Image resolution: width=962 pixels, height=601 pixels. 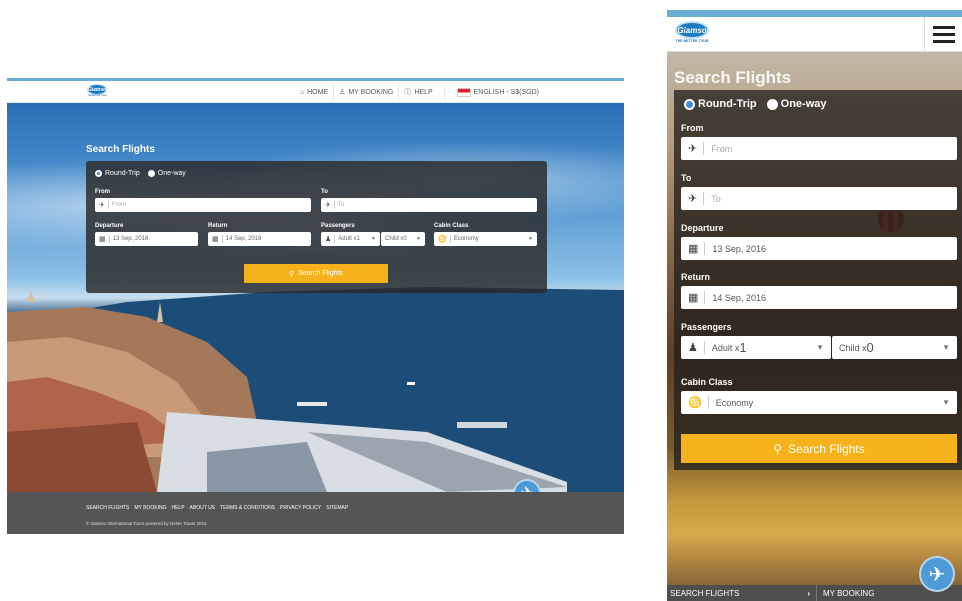 What do you see at coordinates (722, 148) in the screenshot?
I see `from-placeholder: From` at bounding box center [722, 148].